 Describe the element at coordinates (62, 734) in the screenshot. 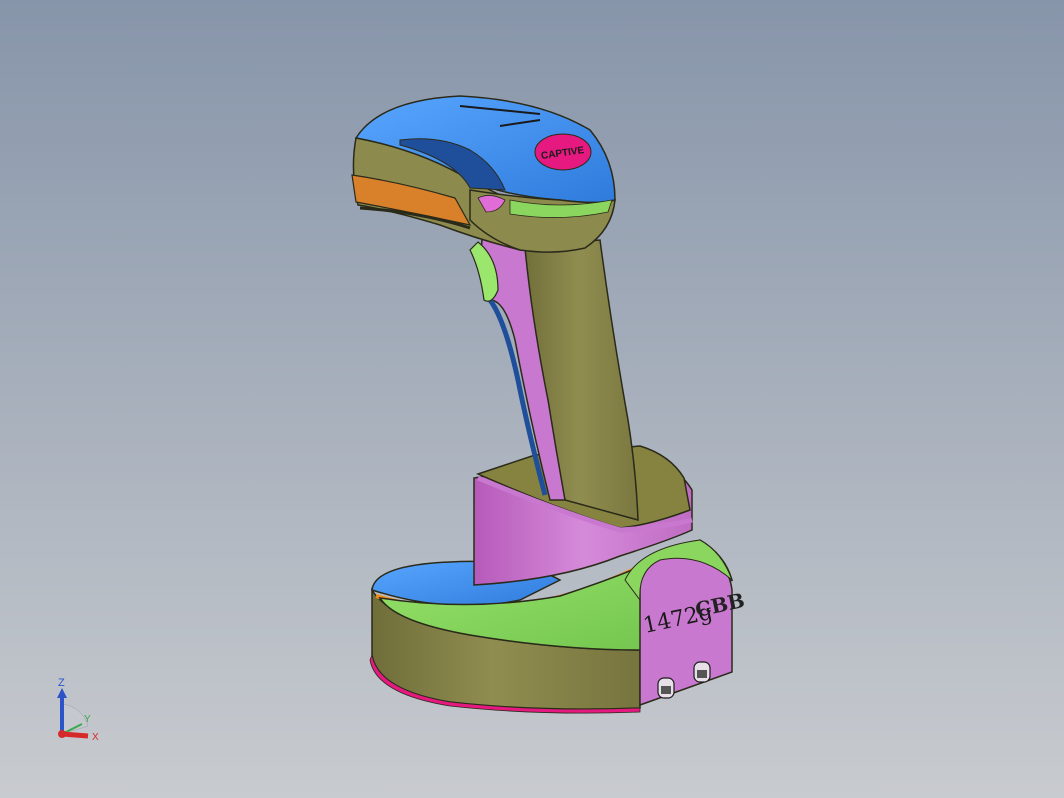

I see `triad-origin-icon` at that location.